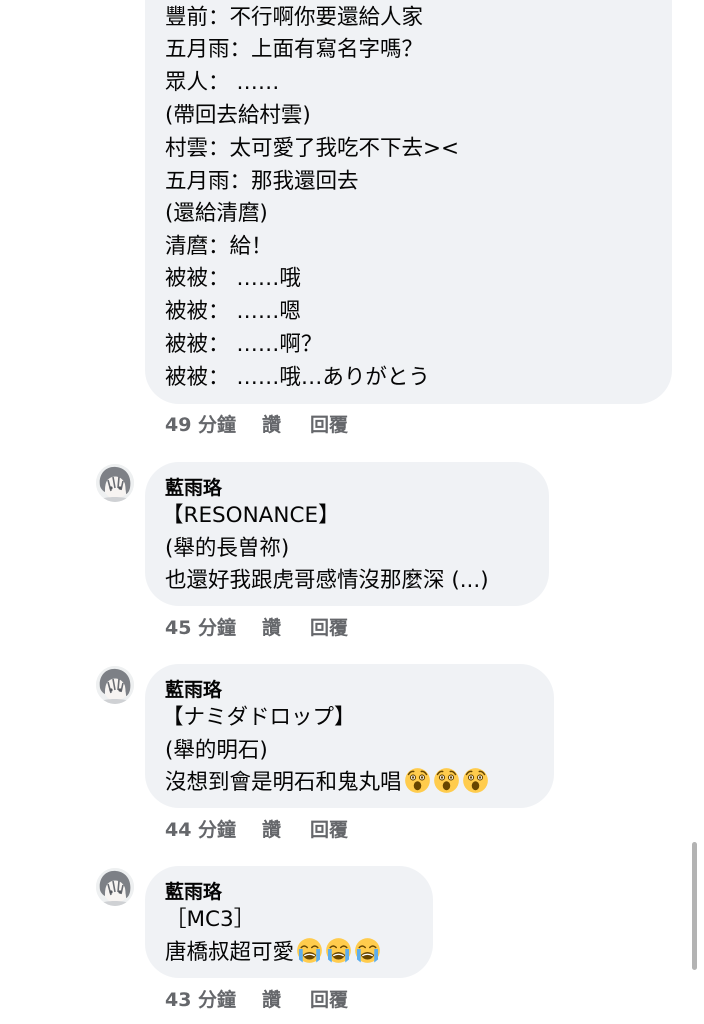 The height and width of the screenshot is (1024, 704). Describe the element at coordinates (216, 750) in the screenshot. I see `comment-line: (舉的明石)` at that location.